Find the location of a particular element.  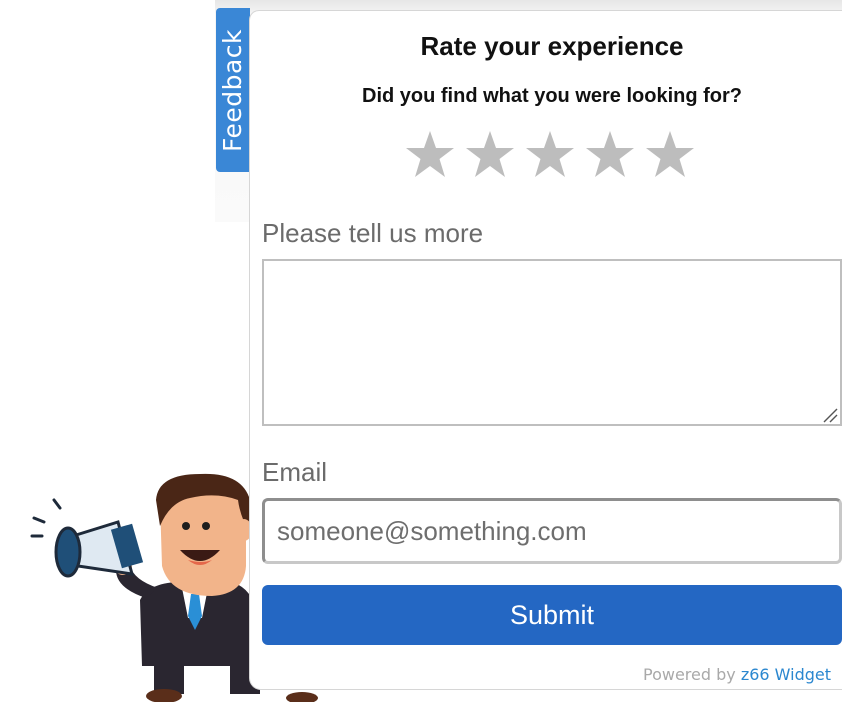

rating-question: Did you find what you were looking for? is located at coordinates (552, 96).